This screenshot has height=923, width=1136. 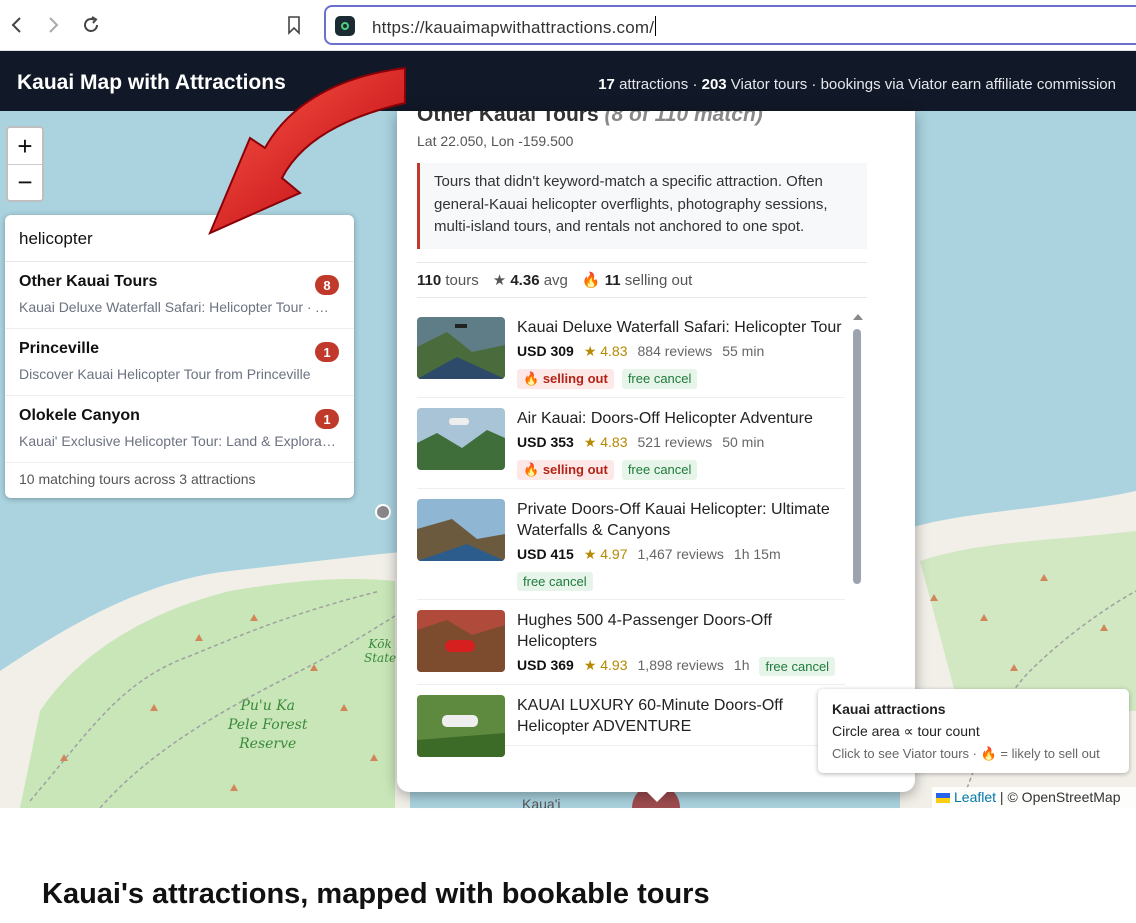 I want to click on address-bar: https://kauaimapwithattractions.com/, so click(x=730, y=25).